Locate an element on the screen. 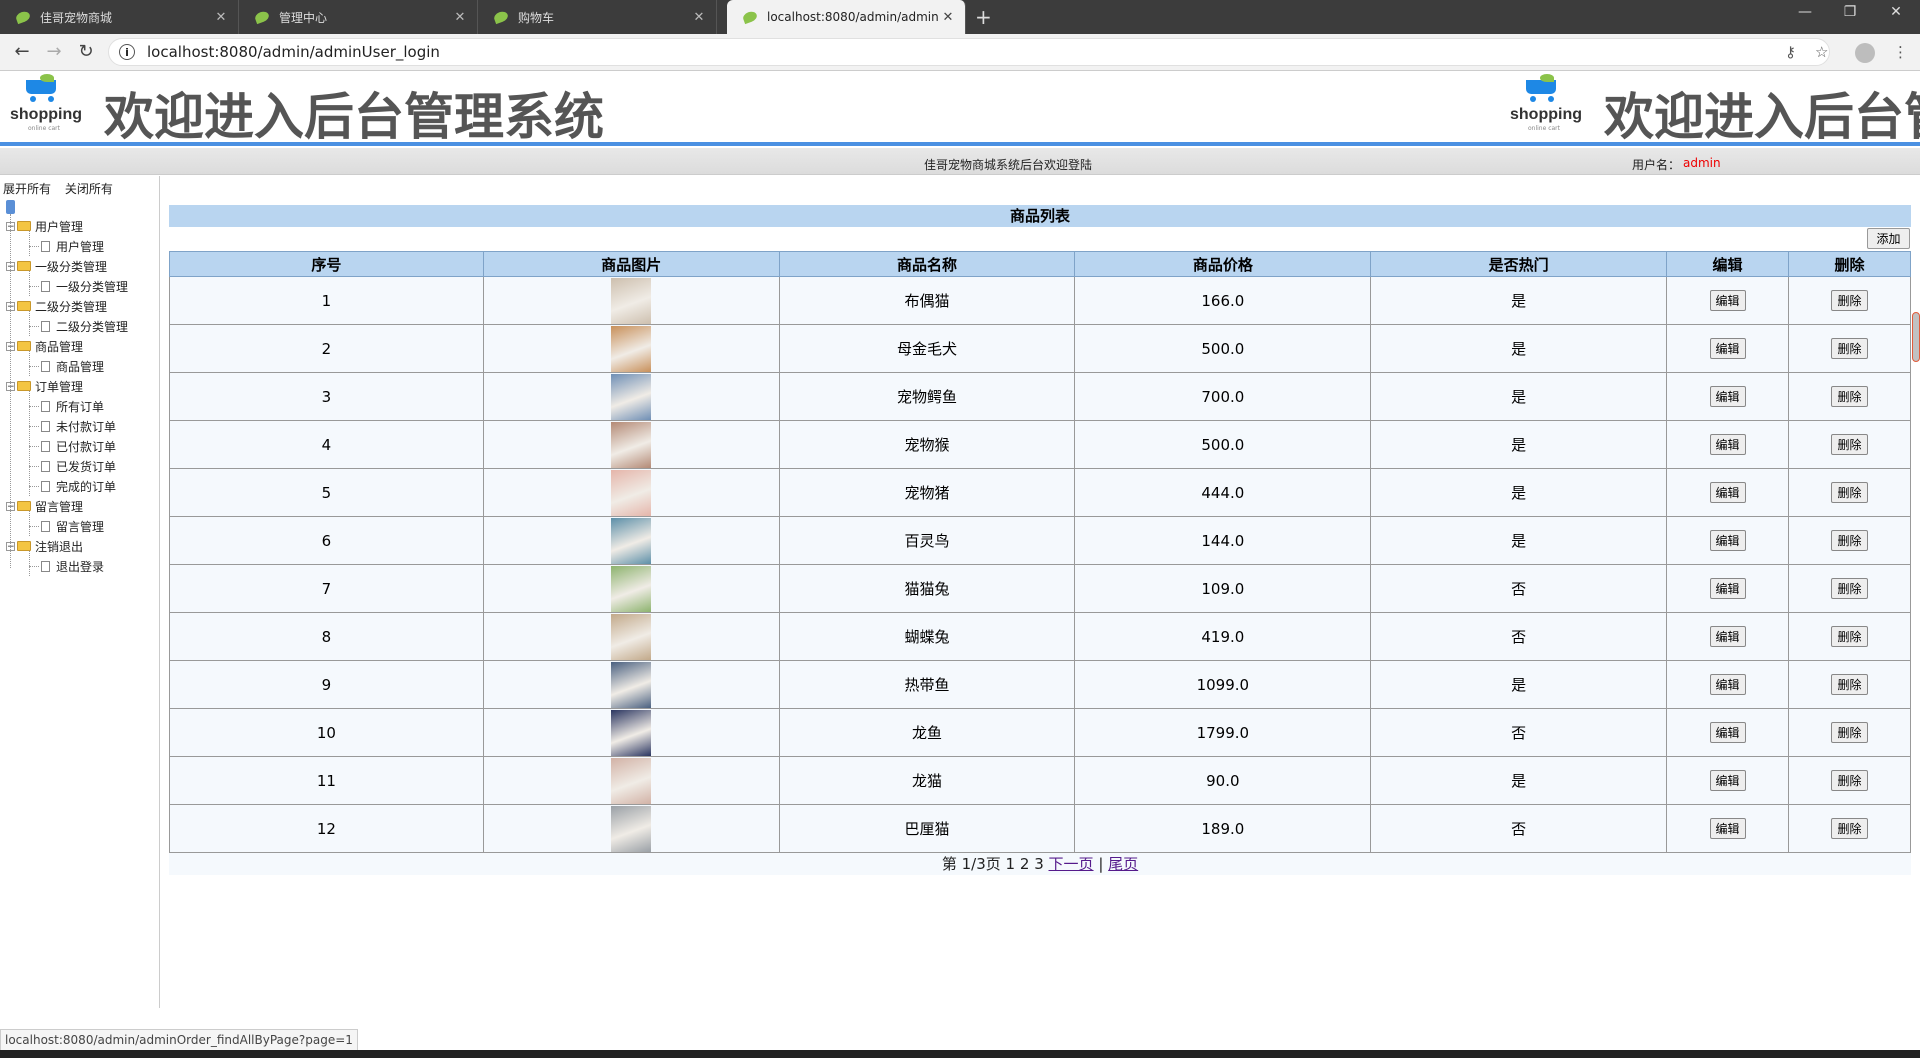 This screenshot has height=1058, width=1920. product-image-cell is located at coordinates (631, 540).